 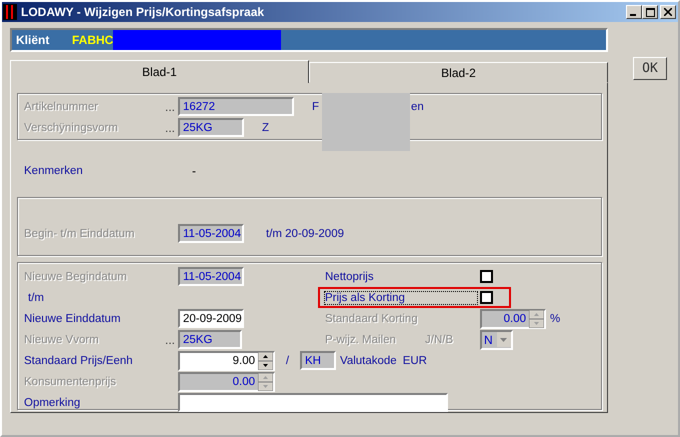 I want to click on input-field: 20-09-2009, so click(x=211, y=318).